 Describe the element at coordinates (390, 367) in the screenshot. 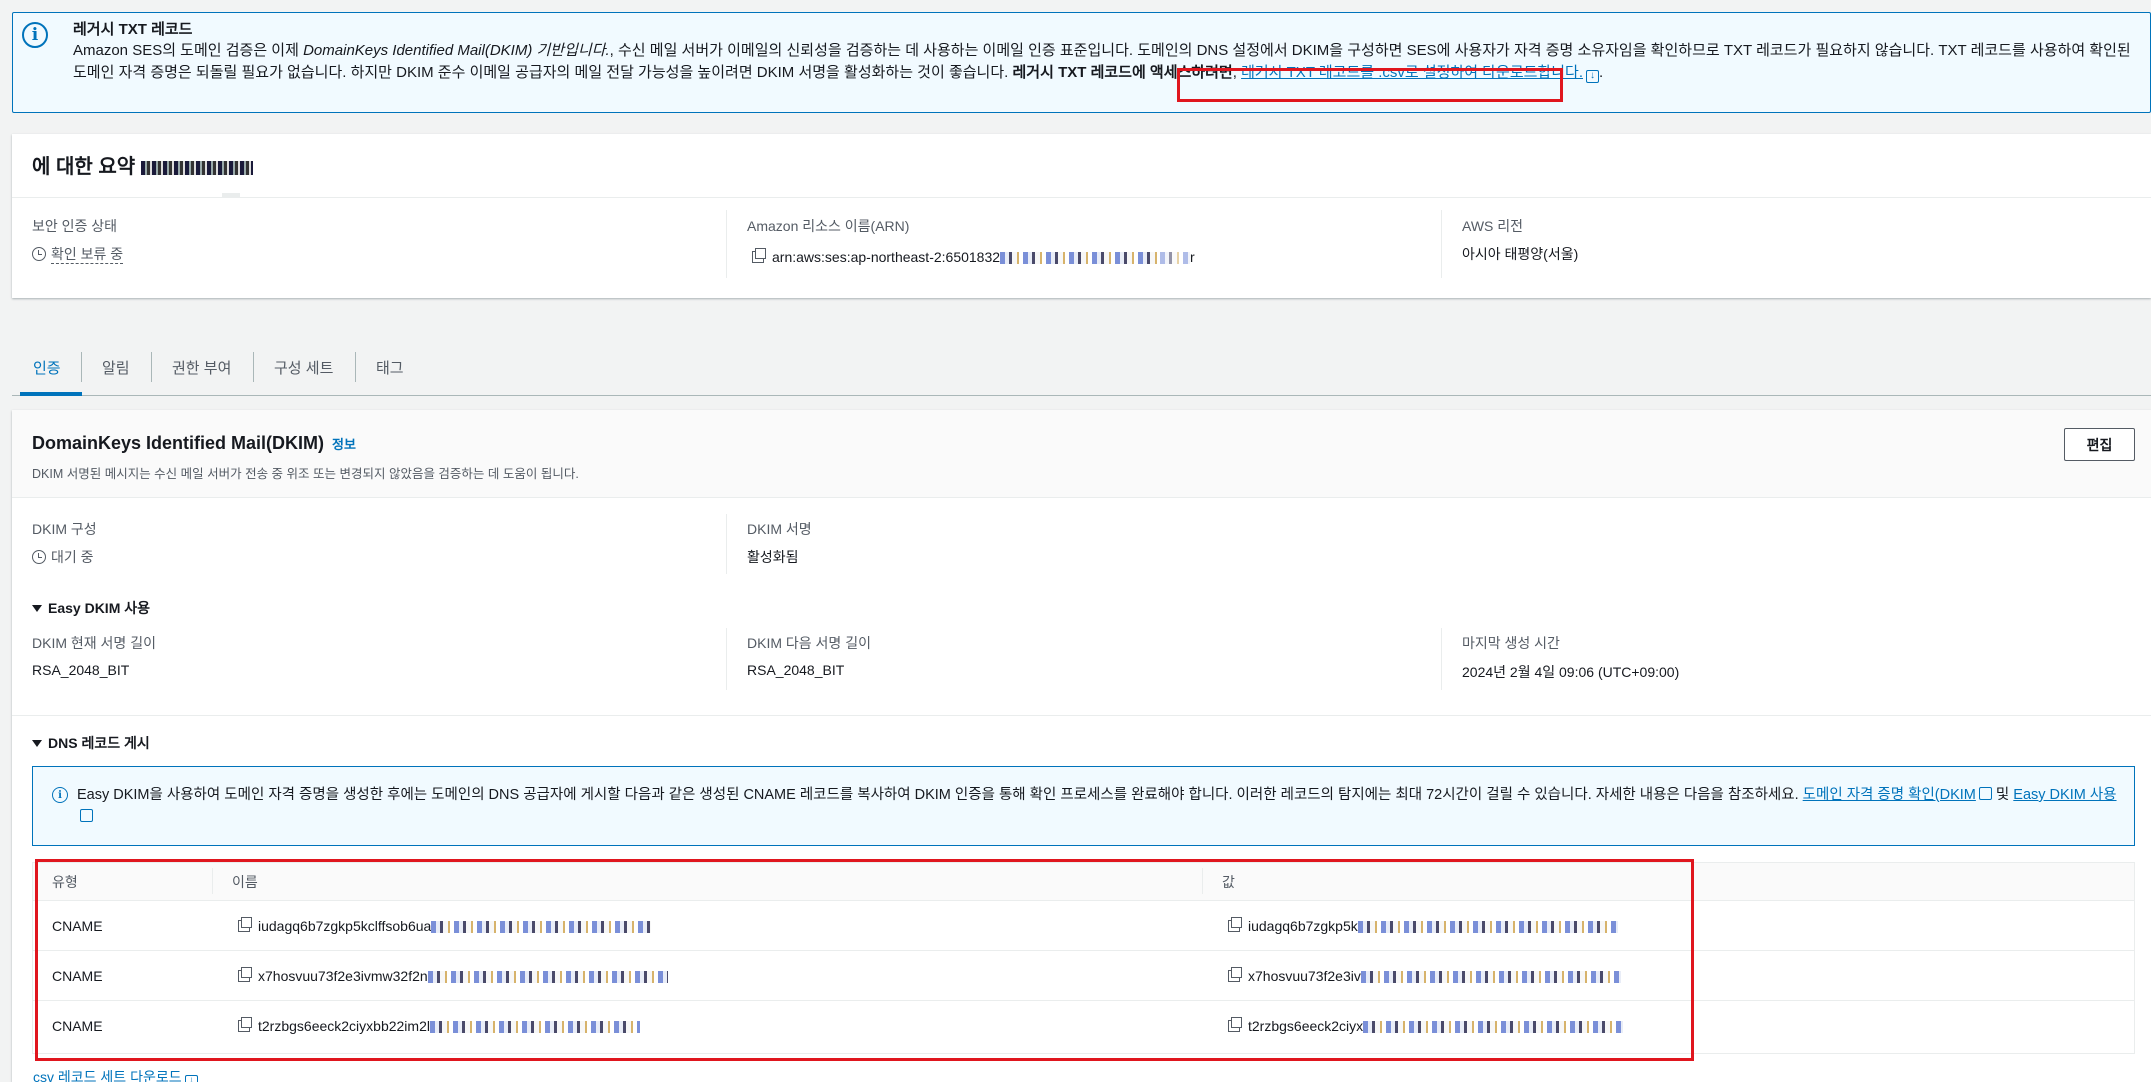

I see `tab-tags: 태그` at that location.